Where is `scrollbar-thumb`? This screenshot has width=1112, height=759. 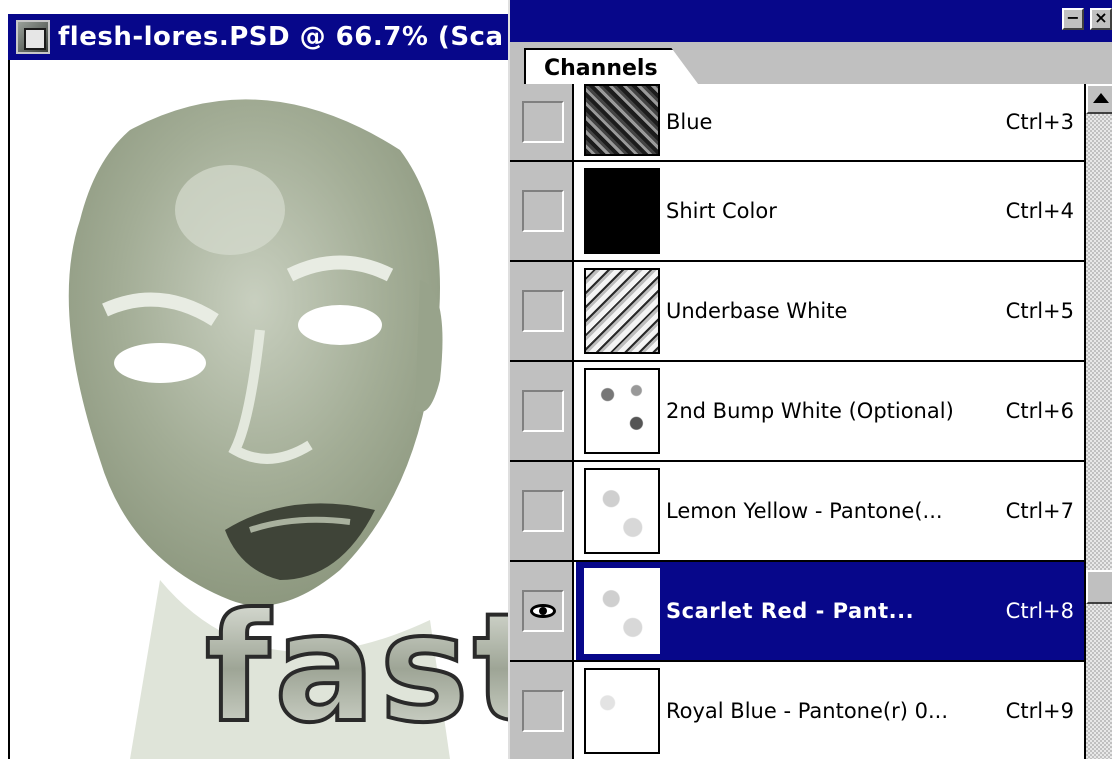 scrollbar-thumb is located at coordinates (1099, 587).